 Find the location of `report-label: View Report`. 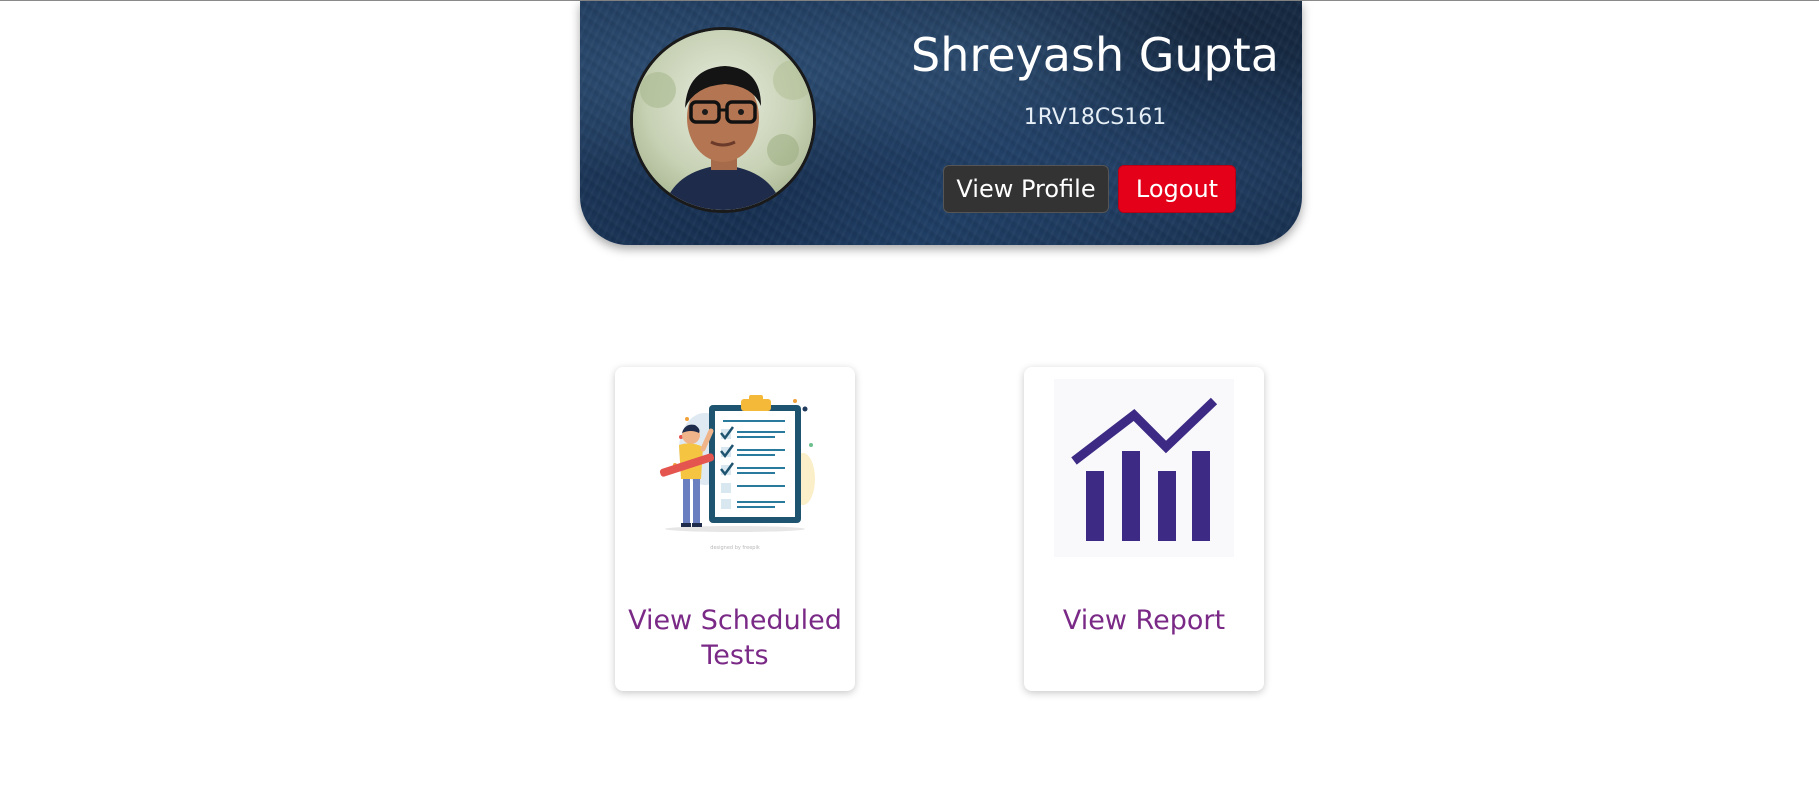

report-label: View Report is located at coordinates (1144, 620).